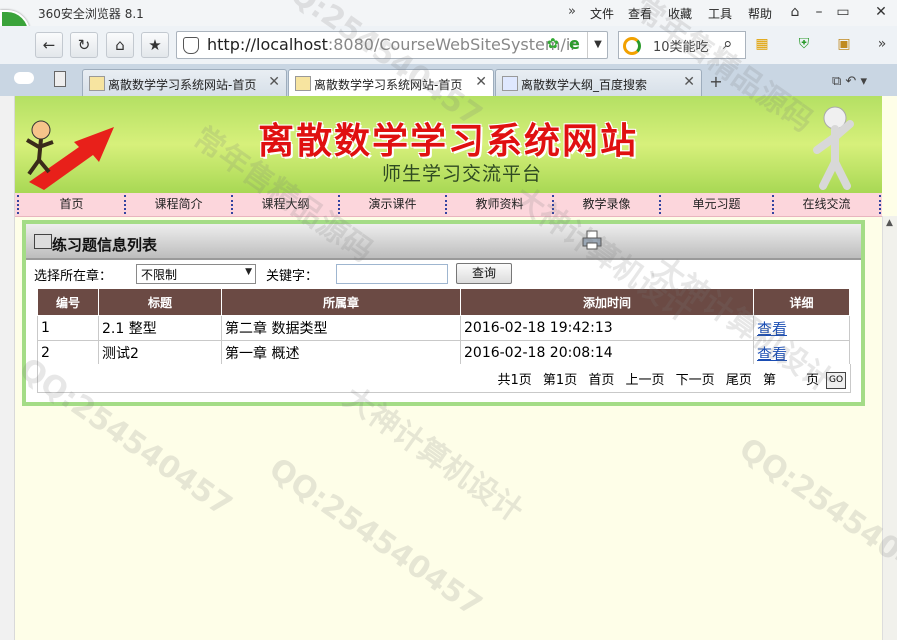 The image size is (897, 640). What do you see at coordinates (248, 272) in the screenshot?
I see `chevron-down-icon: ▼` at bounding box center [248, 272].